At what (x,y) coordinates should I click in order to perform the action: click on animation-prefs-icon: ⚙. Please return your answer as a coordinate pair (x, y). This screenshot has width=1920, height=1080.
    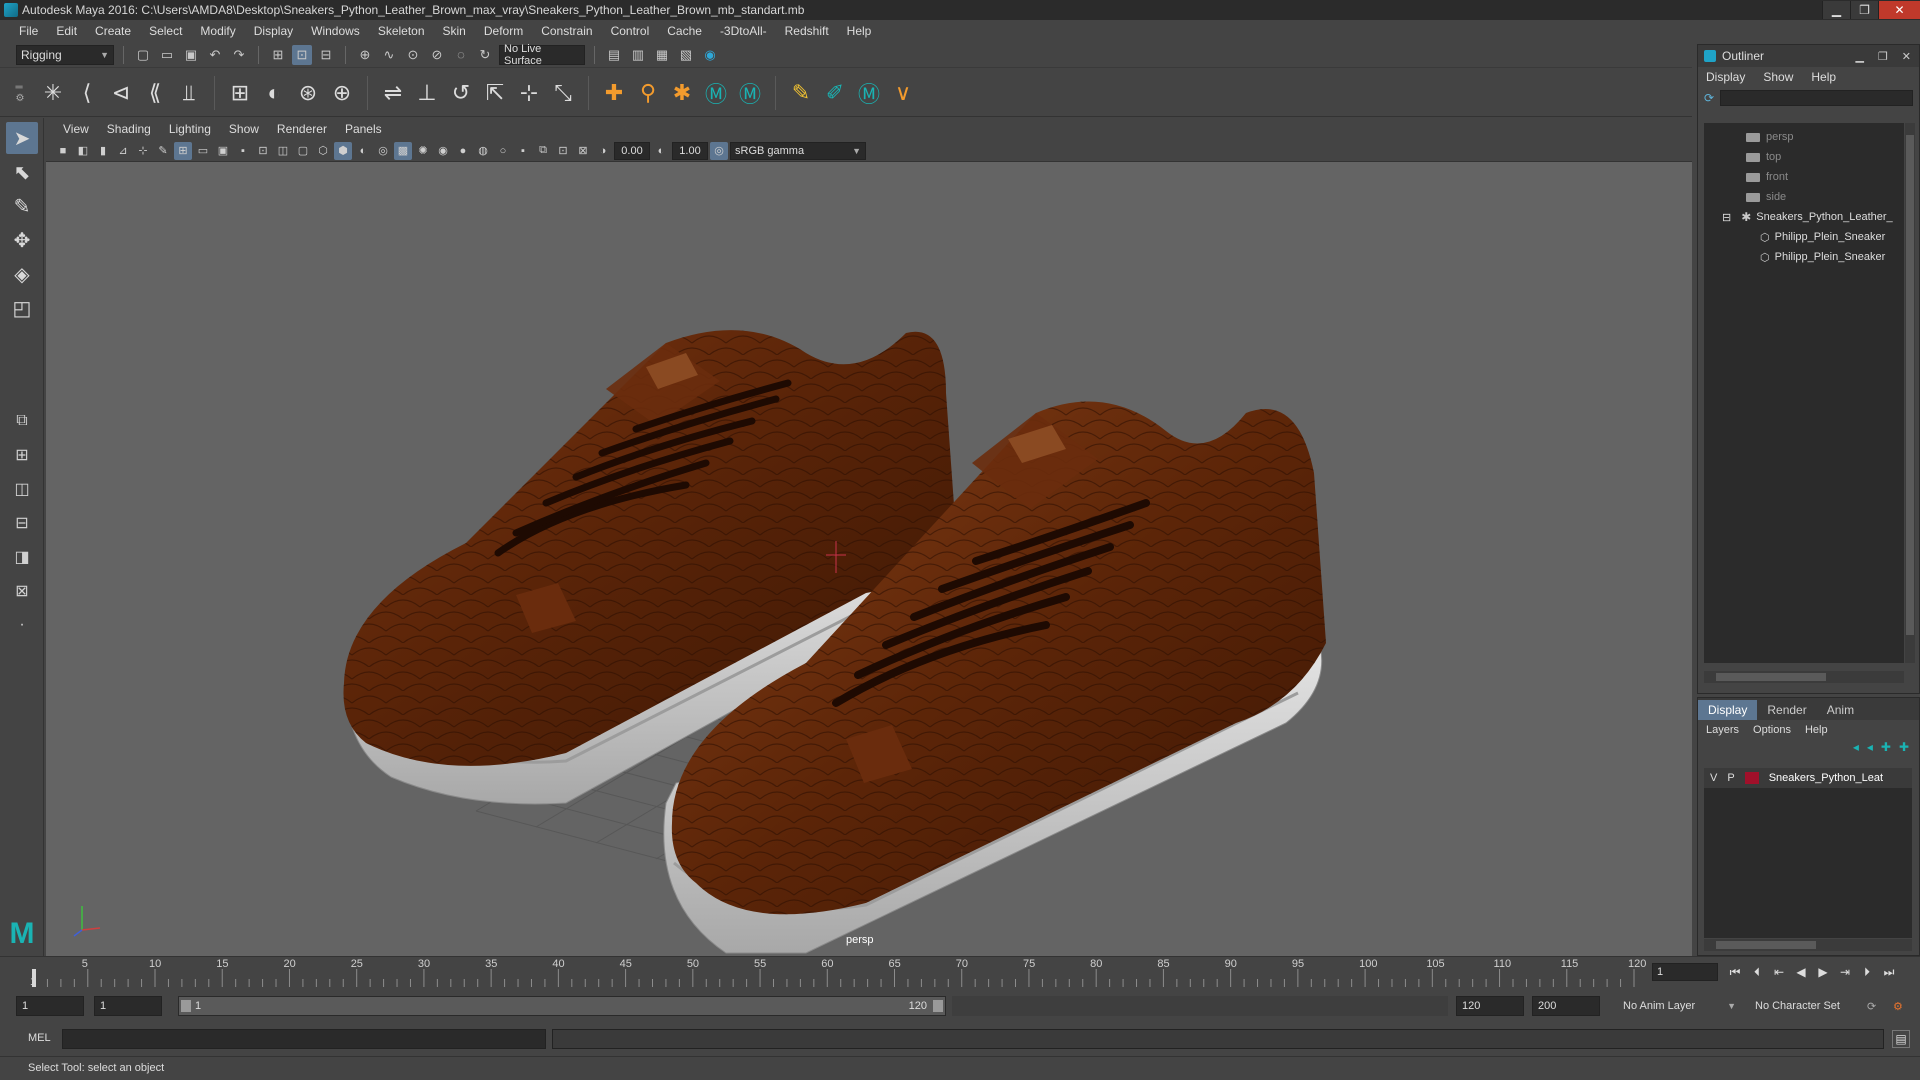
    Looking at the image, I should click on (1899, 1006).